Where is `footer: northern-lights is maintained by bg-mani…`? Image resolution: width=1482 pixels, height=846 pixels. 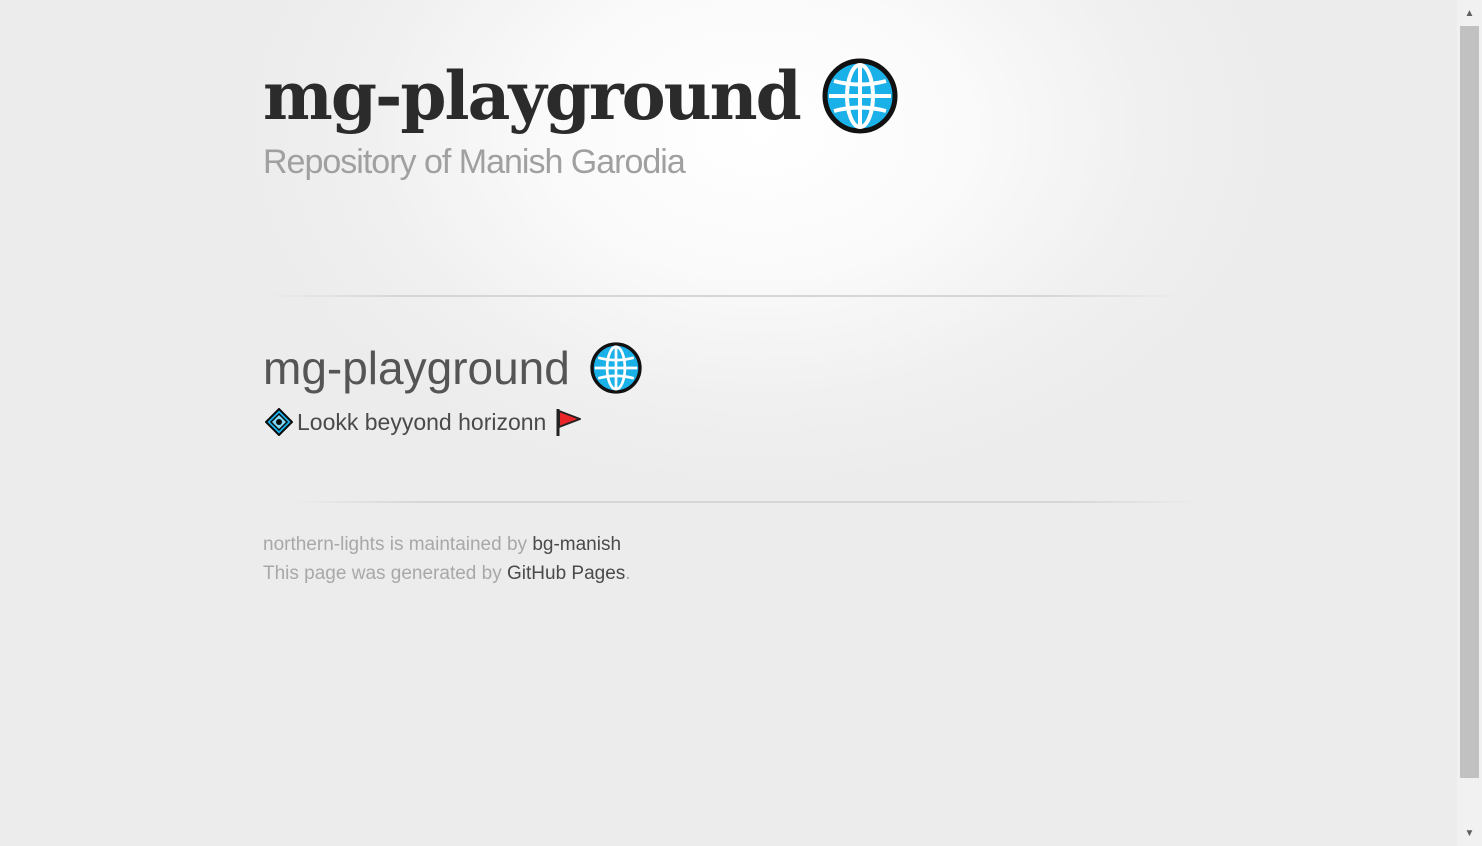
footer: northern-lights is maintained by bg-mani… is located at coordinates (447, 559).